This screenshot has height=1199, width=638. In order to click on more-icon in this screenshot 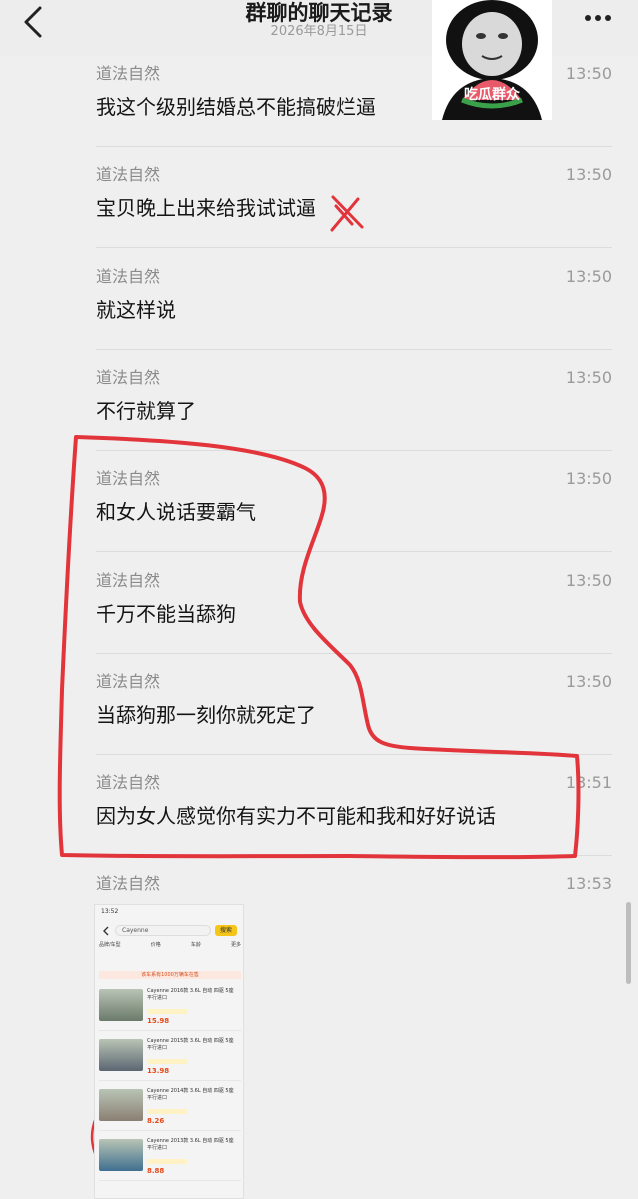, I will do `click(598, 18)`.